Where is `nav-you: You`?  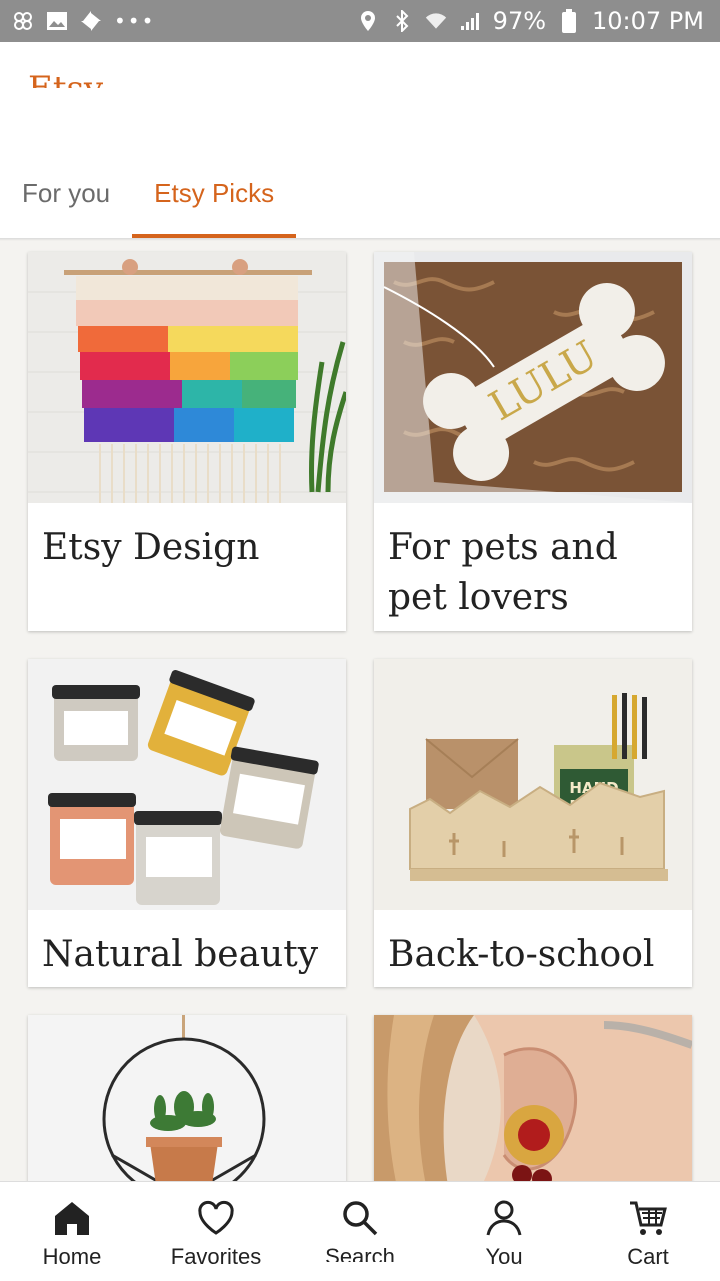
nav-you: You is located at coordinates (504, 1231).